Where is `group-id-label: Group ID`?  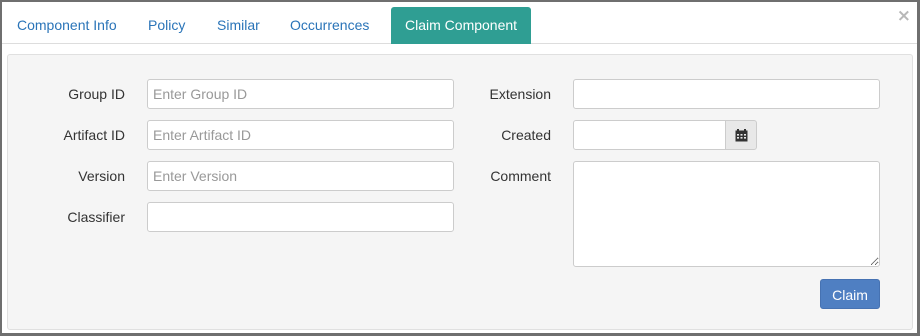 group-id-label: Group ID is located at coordinates (96, 94).